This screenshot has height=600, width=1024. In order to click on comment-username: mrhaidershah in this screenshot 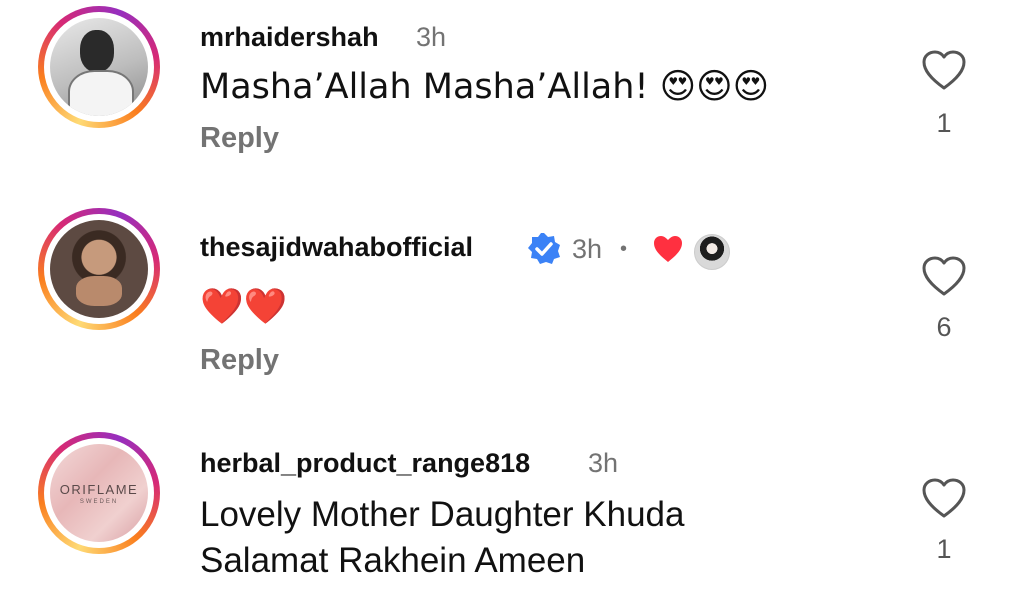, I will do `click(289, 37)`.